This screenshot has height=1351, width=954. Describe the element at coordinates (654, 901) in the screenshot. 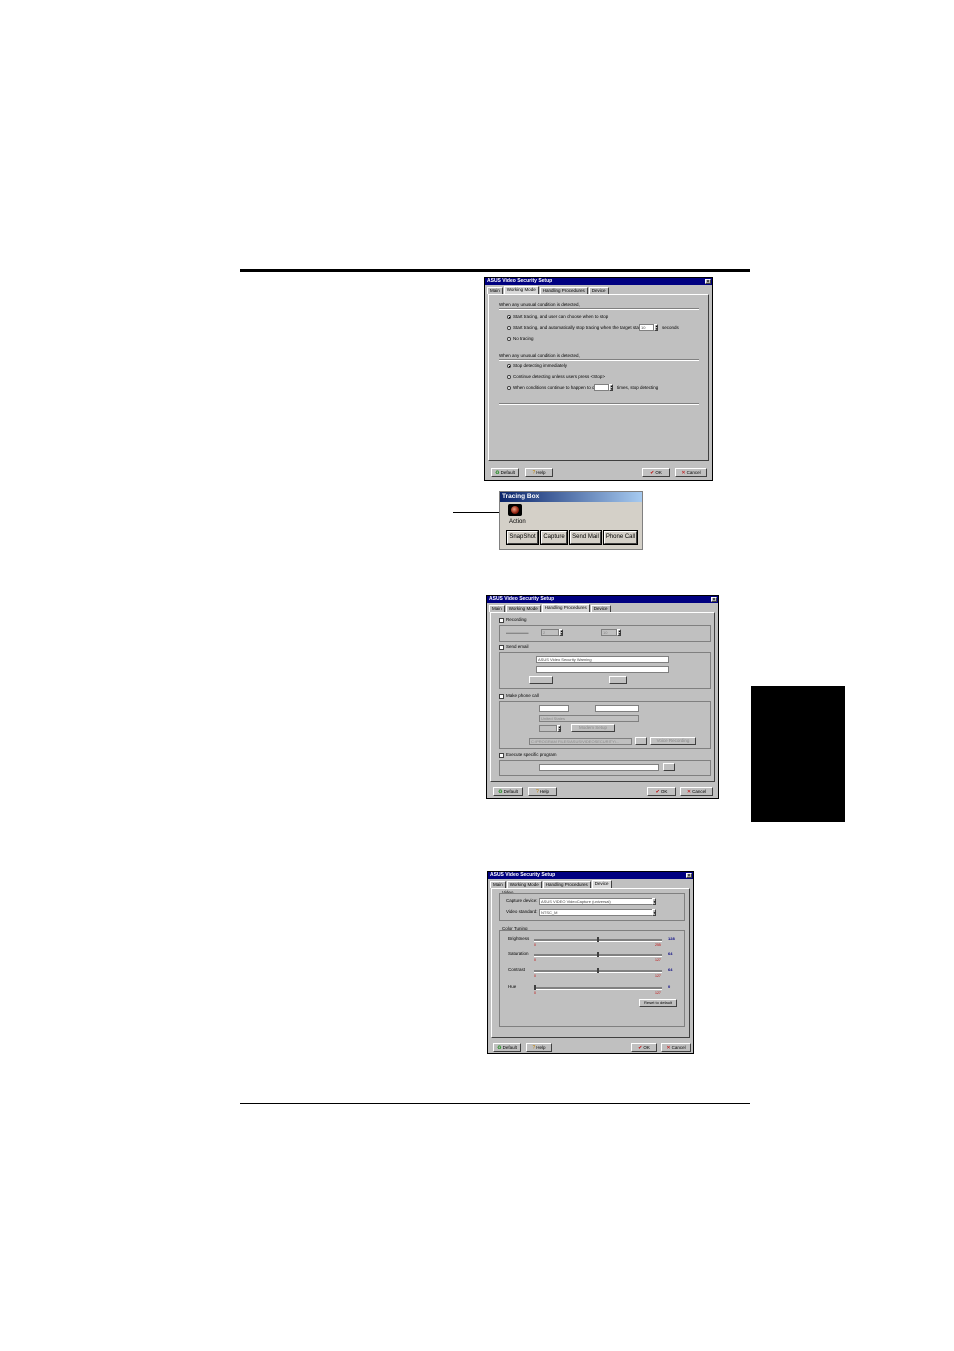

I see `capture-device-dropdown-icon: ▼` at that location.